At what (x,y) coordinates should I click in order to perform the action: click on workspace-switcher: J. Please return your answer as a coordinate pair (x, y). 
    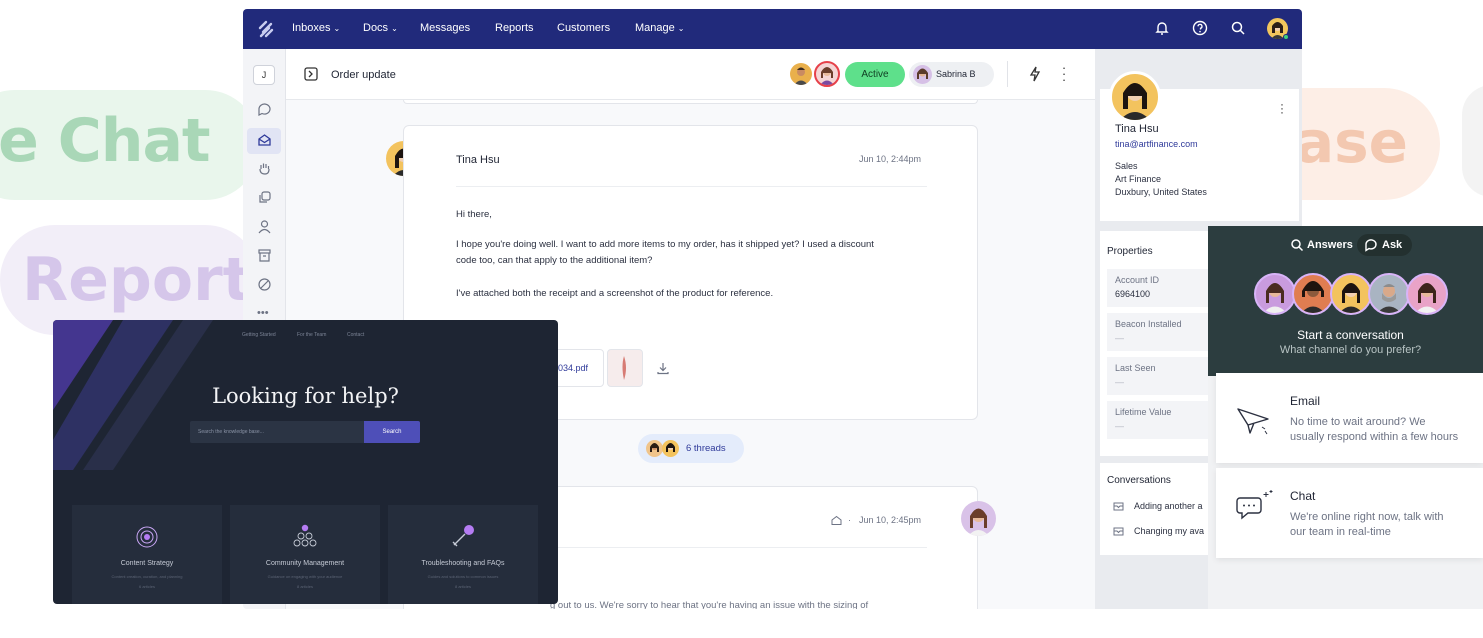
    Looking at the image, I should click on (264, 75).